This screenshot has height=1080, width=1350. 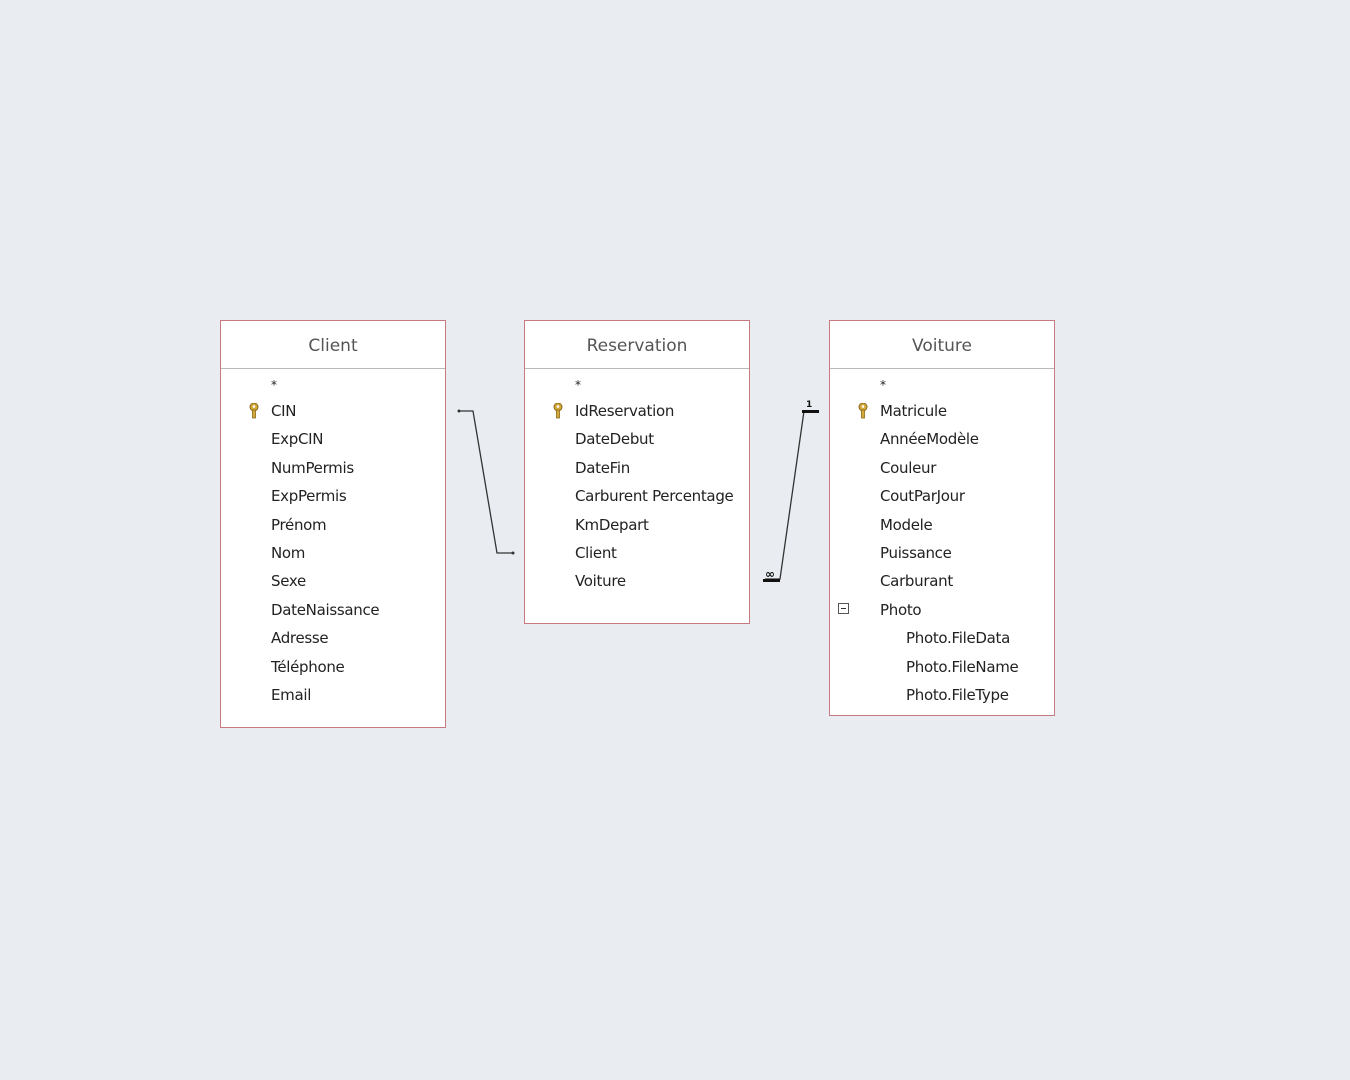 What do you see at coordinates (638, 491) in the screenshot?
I see `relationship-lines: 1 ∞` at bounding box center [638, 491].